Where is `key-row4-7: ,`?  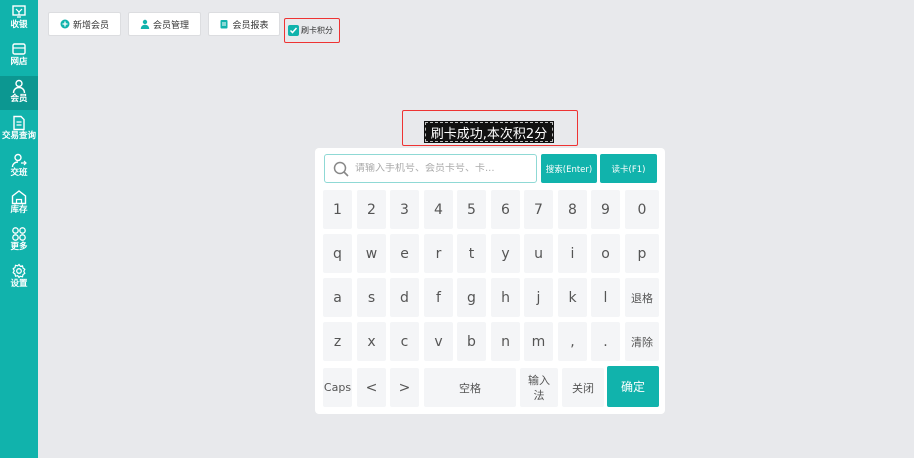
key-row4-7: , is located at coordinates (572, 341).